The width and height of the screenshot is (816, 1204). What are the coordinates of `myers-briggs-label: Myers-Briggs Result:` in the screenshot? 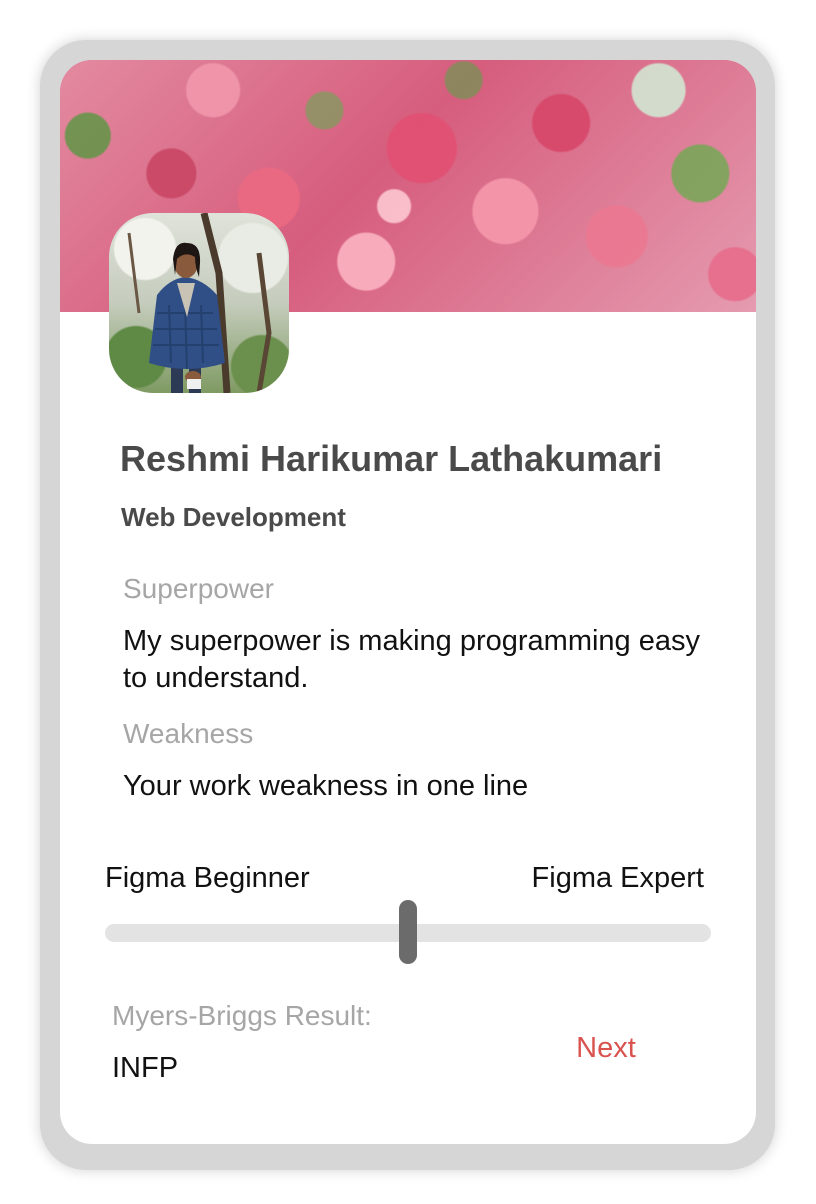 It's located at (242, 1015).